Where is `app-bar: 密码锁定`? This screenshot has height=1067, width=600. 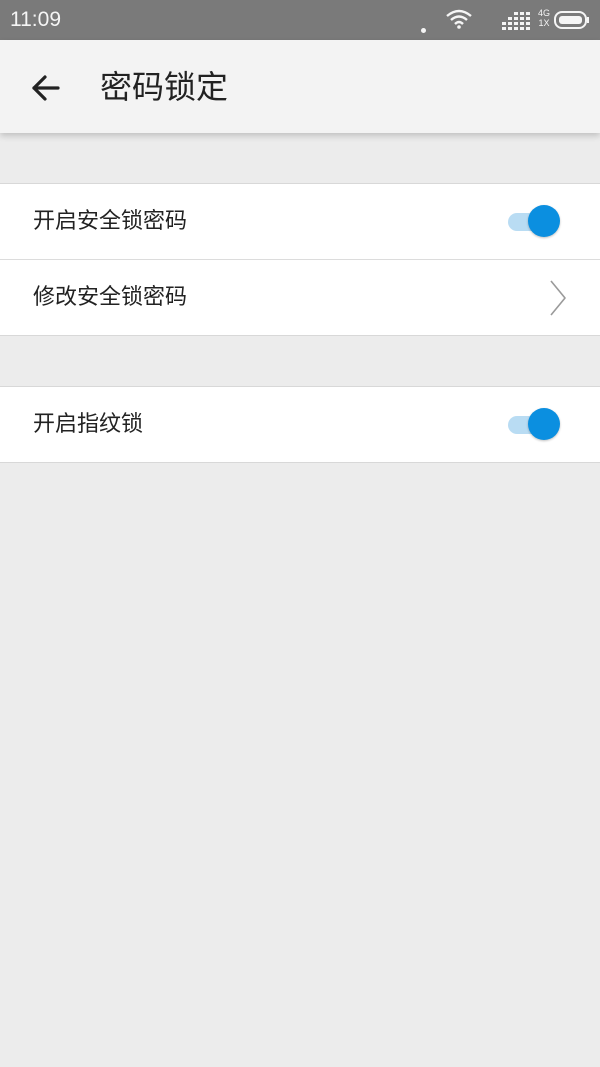 app-bar: 密码锁定 is located at coordinates (300, 86).